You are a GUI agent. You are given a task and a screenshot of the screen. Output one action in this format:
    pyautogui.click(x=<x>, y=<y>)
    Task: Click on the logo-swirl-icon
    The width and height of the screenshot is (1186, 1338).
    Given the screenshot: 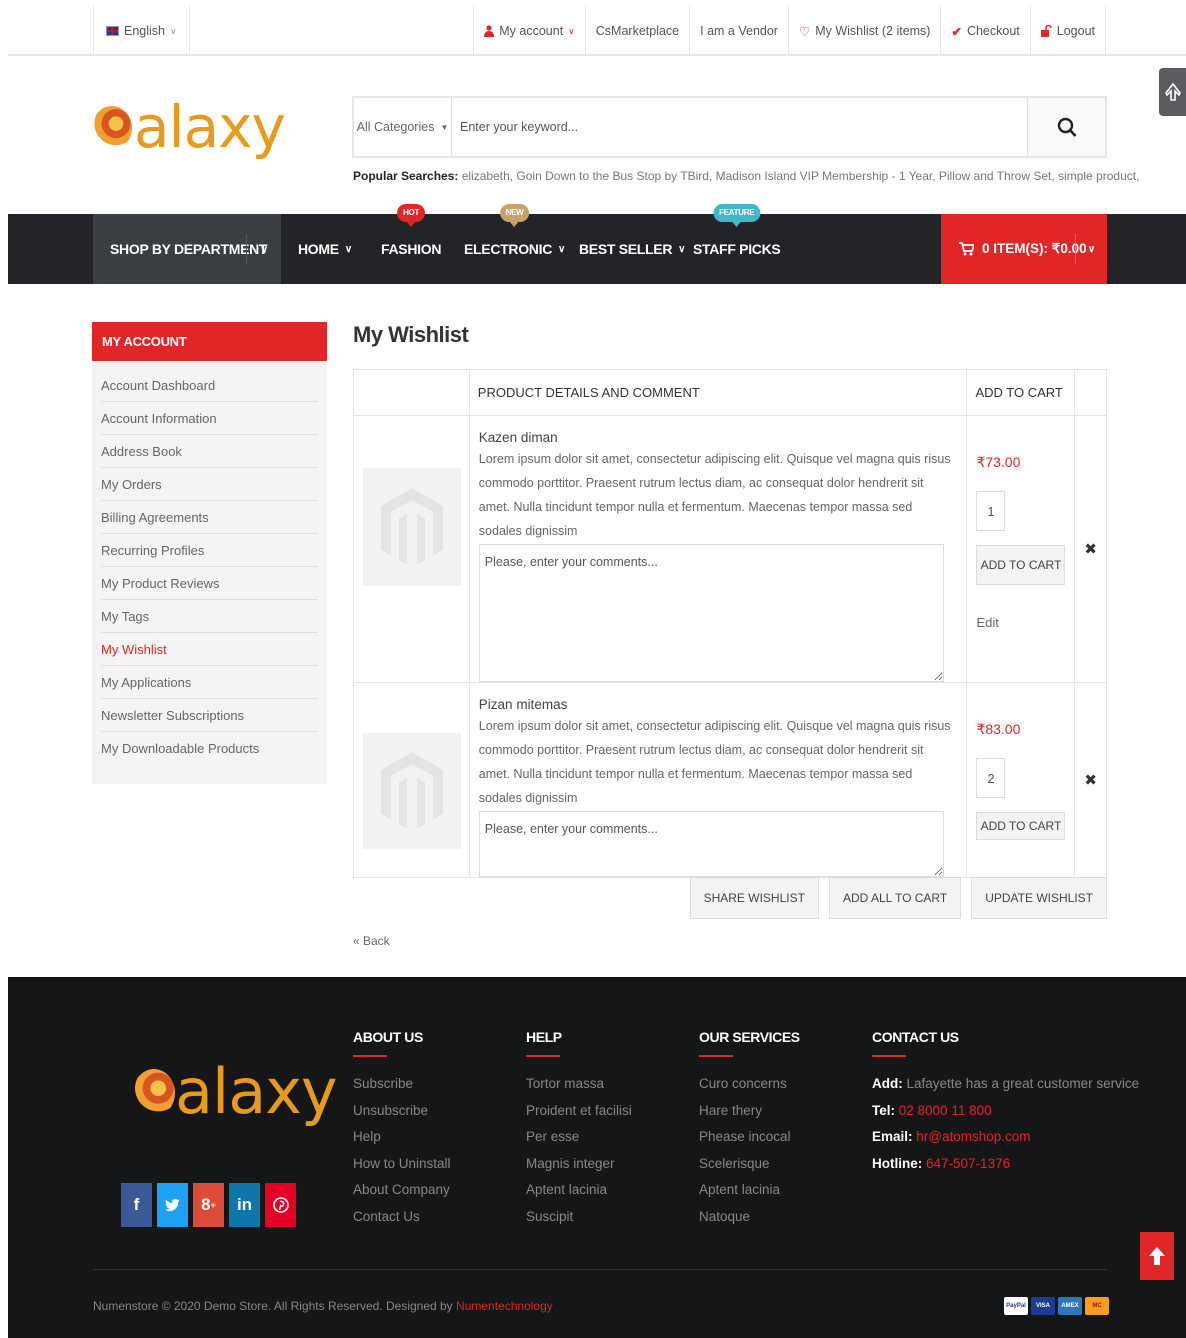 What is the action you would take?
    pyautogui.click(x=112, y=128)
    